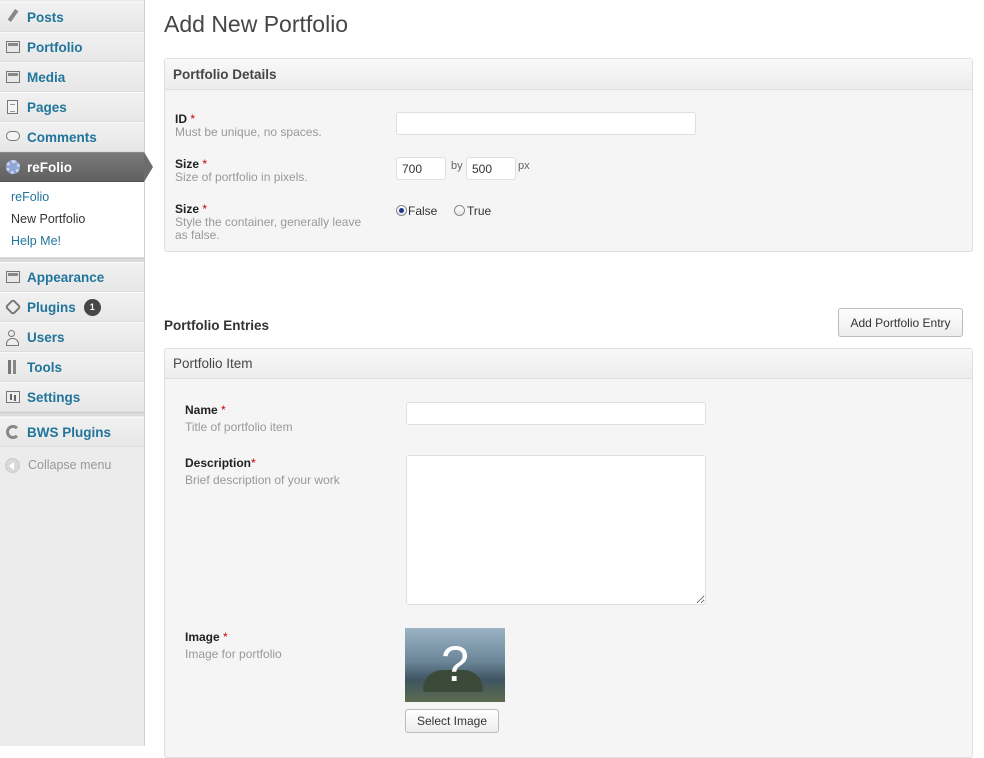  I want to click on image-description: Image for portfolio, so click(233, 654).